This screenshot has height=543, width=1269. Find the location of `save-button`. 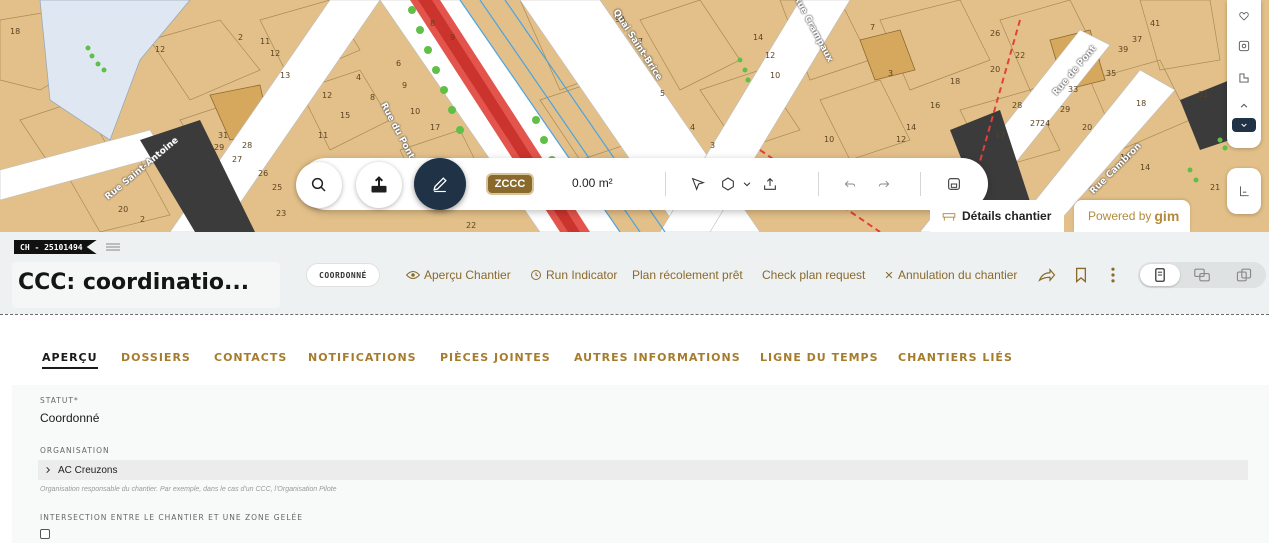

save-button is located at coordinates (954, 184).